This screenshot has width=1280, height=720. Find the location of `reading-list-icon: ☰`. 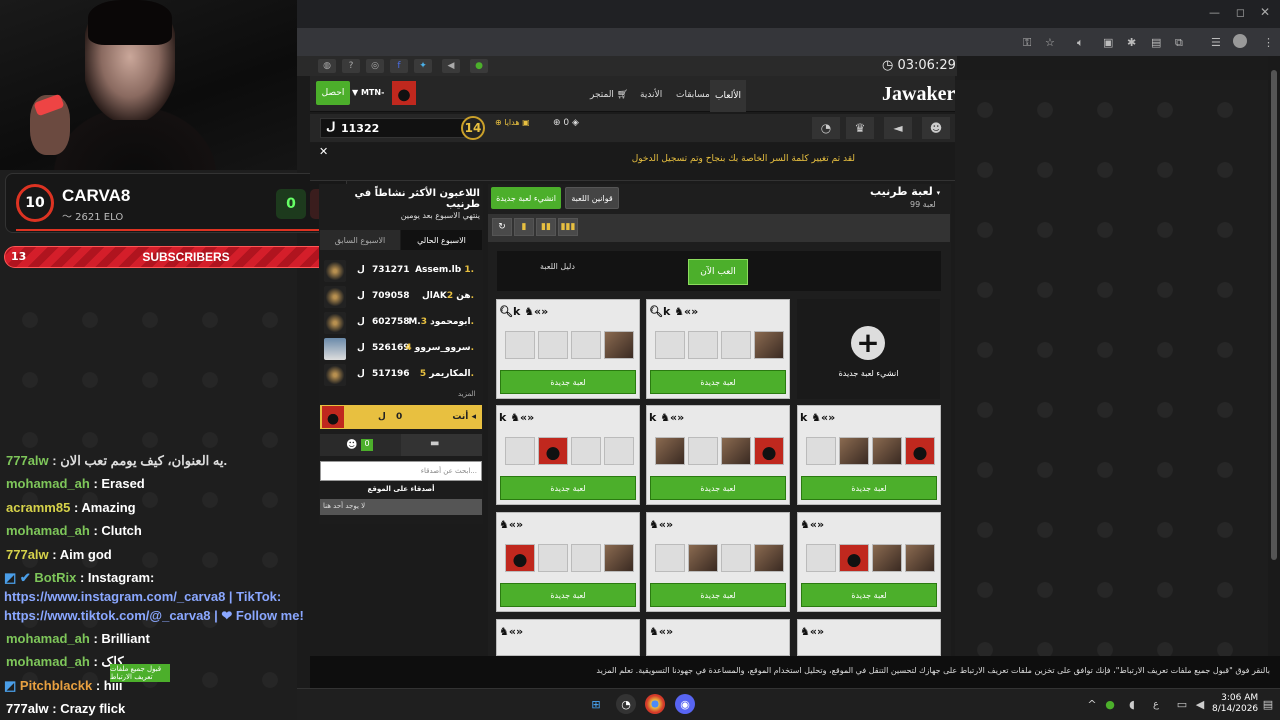

reading-list-icon: ☰ is located at coordinates (1216, 42).